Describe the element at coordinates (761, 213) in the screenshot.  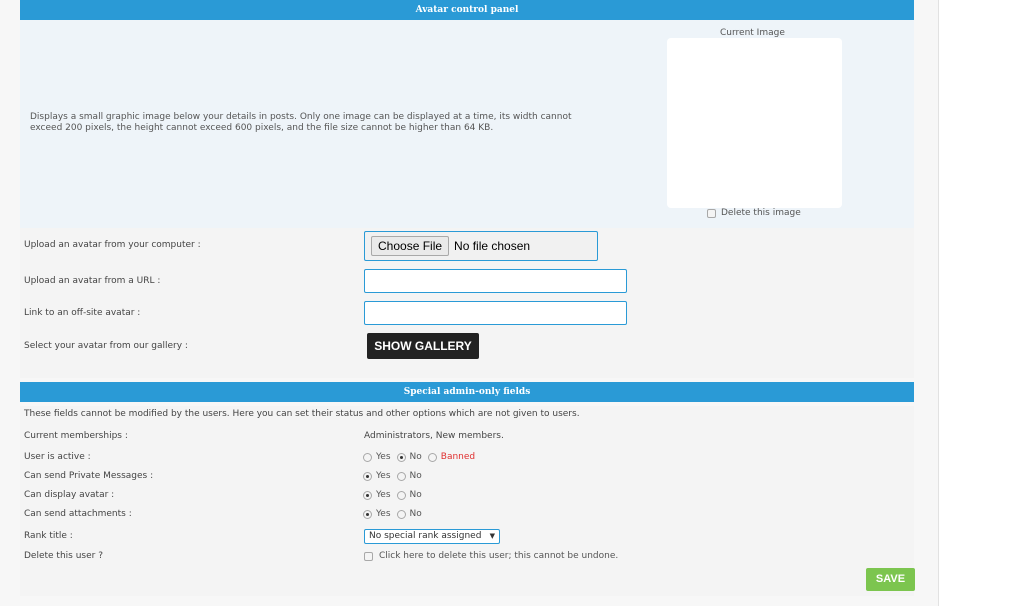
I see `delete-image-label: Delete this image` at that location.